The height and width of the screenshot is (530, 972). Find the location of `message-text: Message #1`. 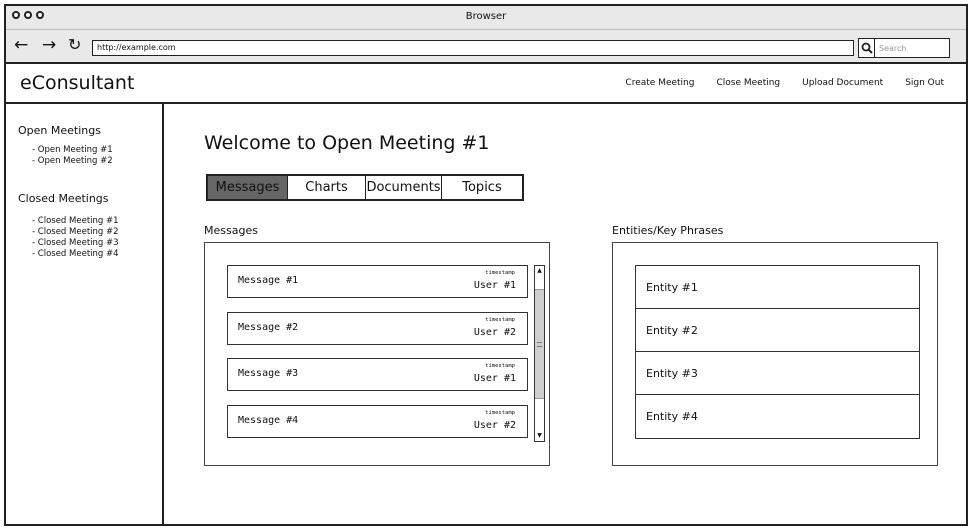

message-text: Message #1 is located at coordinates (268, 280).